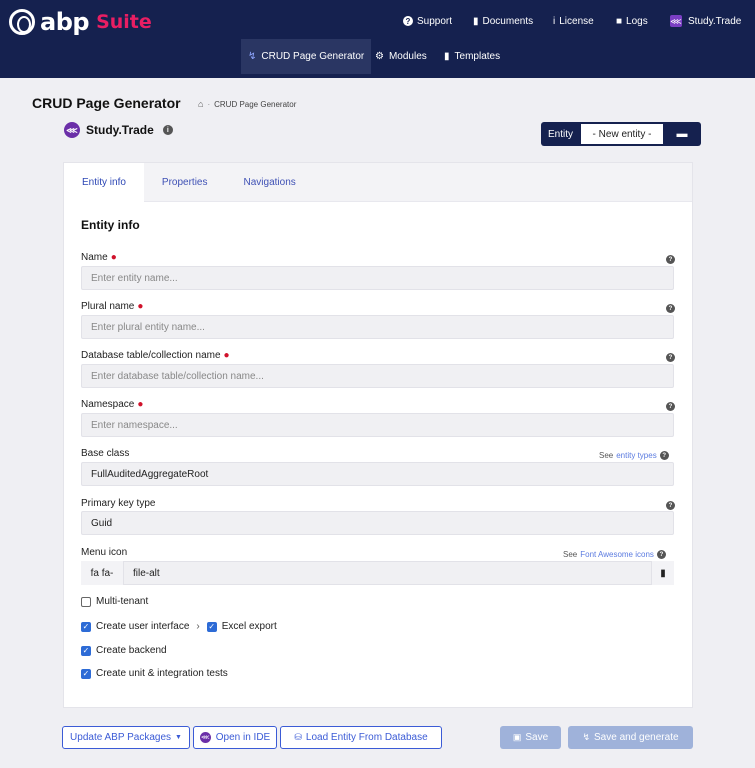 The height and width of the screenshot is (768, 755). What do you see at coordinates (617, 554) in the screenshot?
I see `font-awesome-link: Font Awesome icons` at bounding box center [617, 554].